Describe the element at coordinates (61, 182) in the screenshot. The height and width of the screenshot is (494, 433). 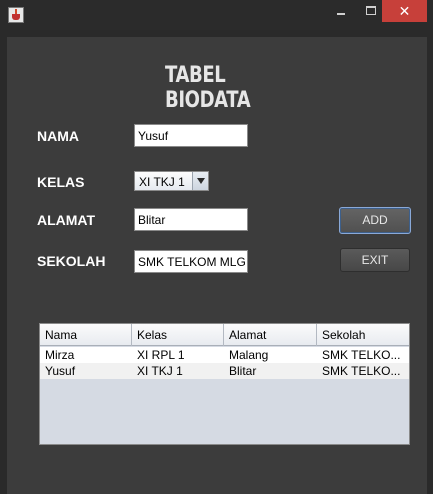
I see `kelas-label: KELAS` at that location.